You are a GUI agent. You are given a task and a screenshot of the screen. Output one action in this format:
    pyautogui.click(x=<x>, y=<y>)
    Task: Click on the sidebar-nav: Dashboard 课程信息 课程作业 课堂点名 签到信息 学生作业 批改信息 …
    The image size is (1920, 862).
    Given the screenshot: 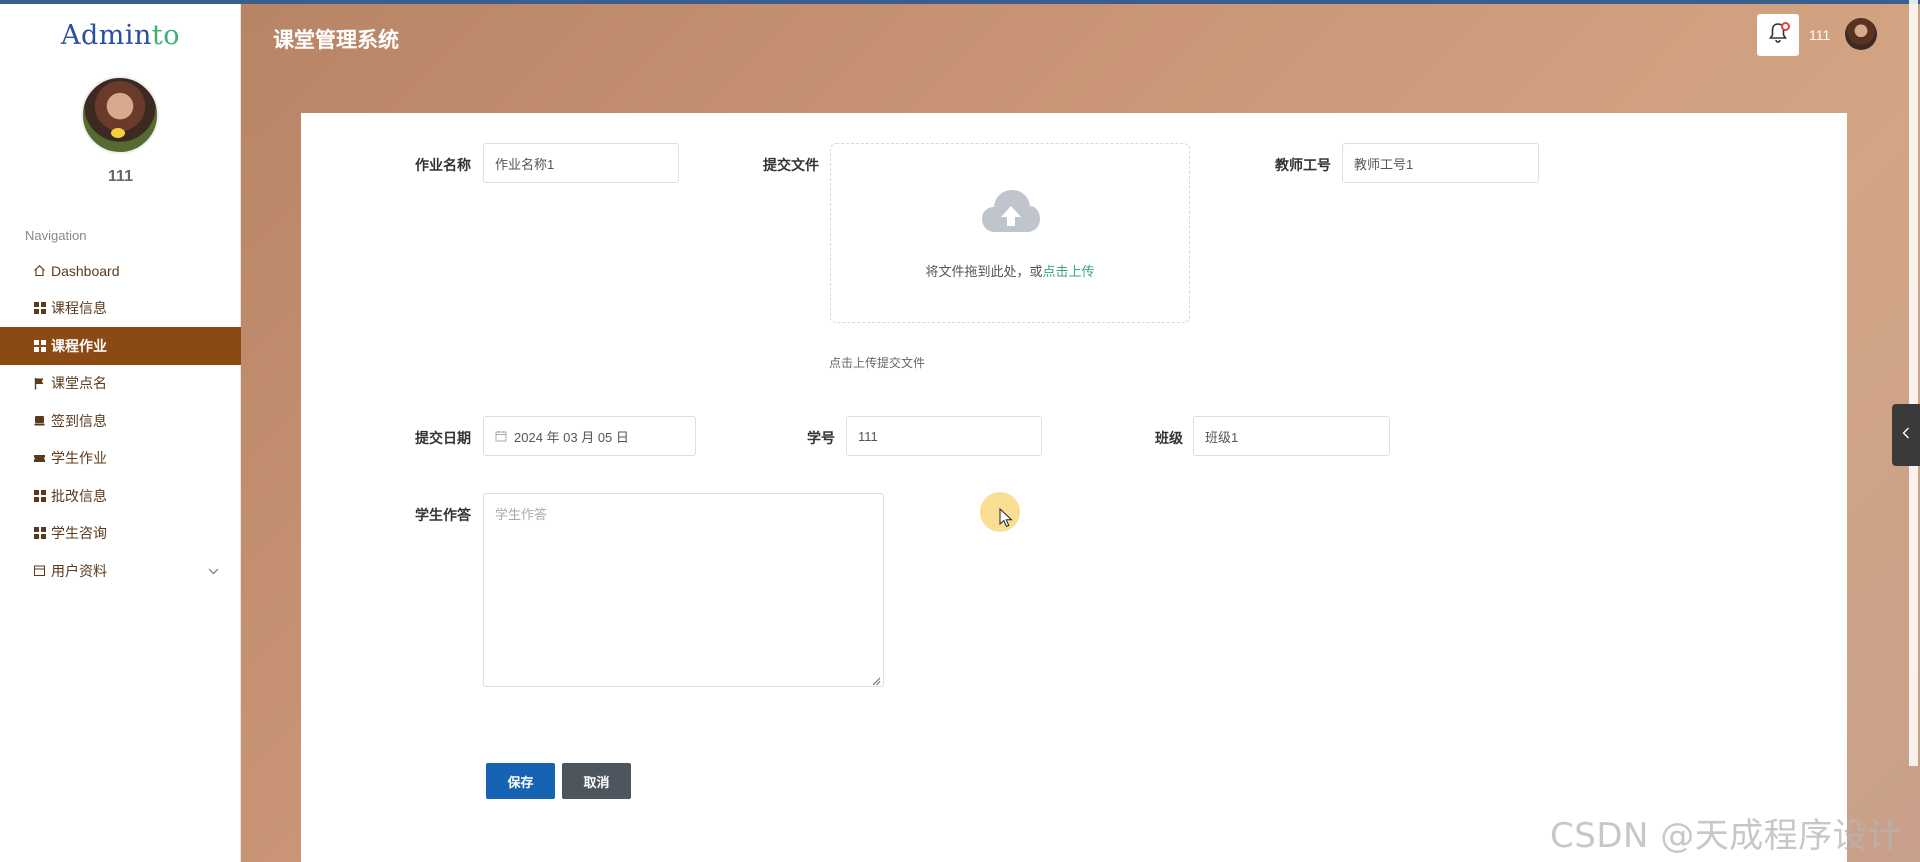 What is the action you would take?
    pyautogui.click(x=120, y=421)
    